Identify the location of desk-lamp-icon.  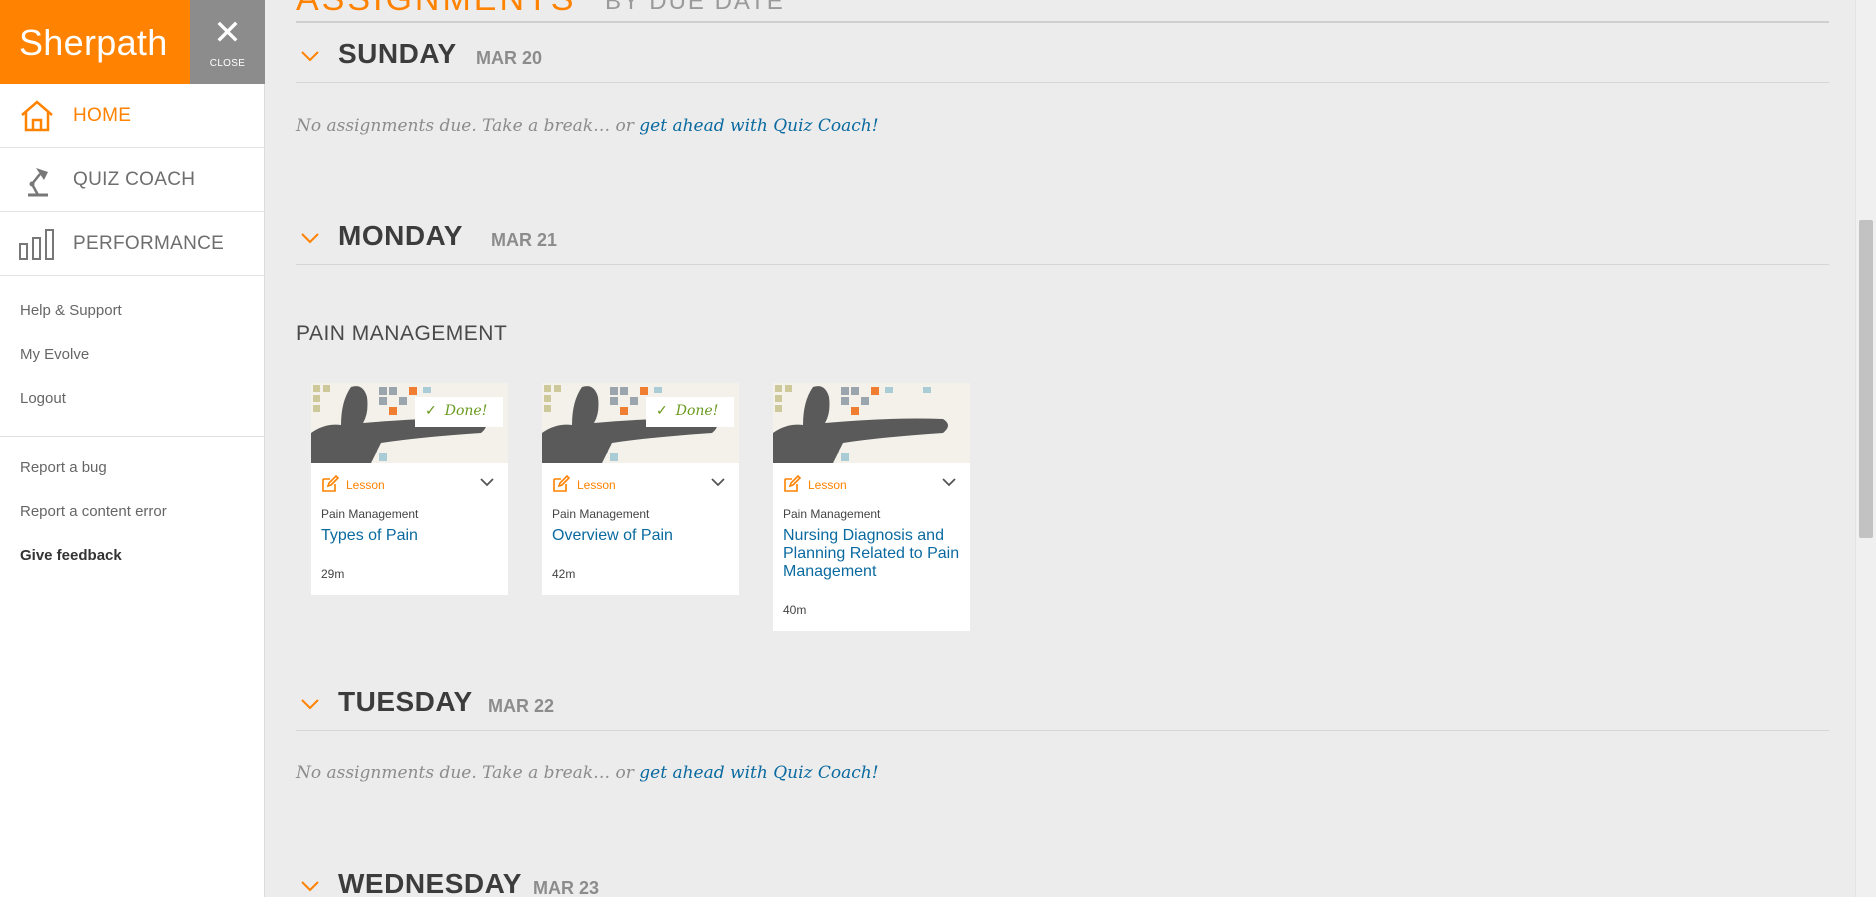
(38, 182).